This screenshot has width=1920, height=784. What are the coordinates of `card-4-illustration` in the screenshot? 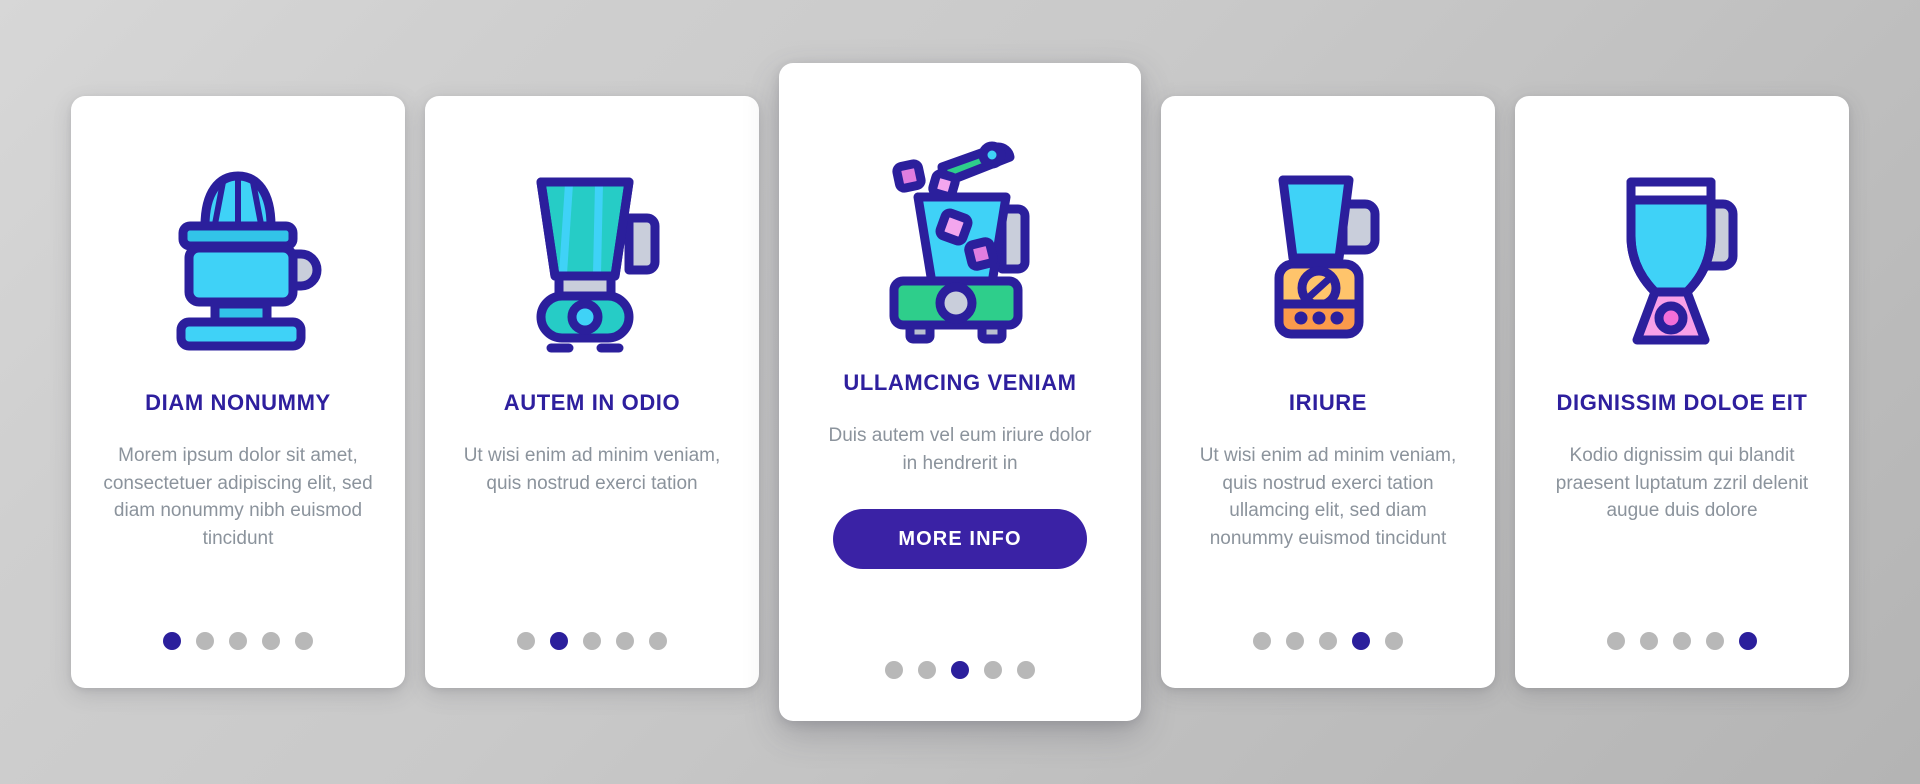 It's located at (1328, 261).